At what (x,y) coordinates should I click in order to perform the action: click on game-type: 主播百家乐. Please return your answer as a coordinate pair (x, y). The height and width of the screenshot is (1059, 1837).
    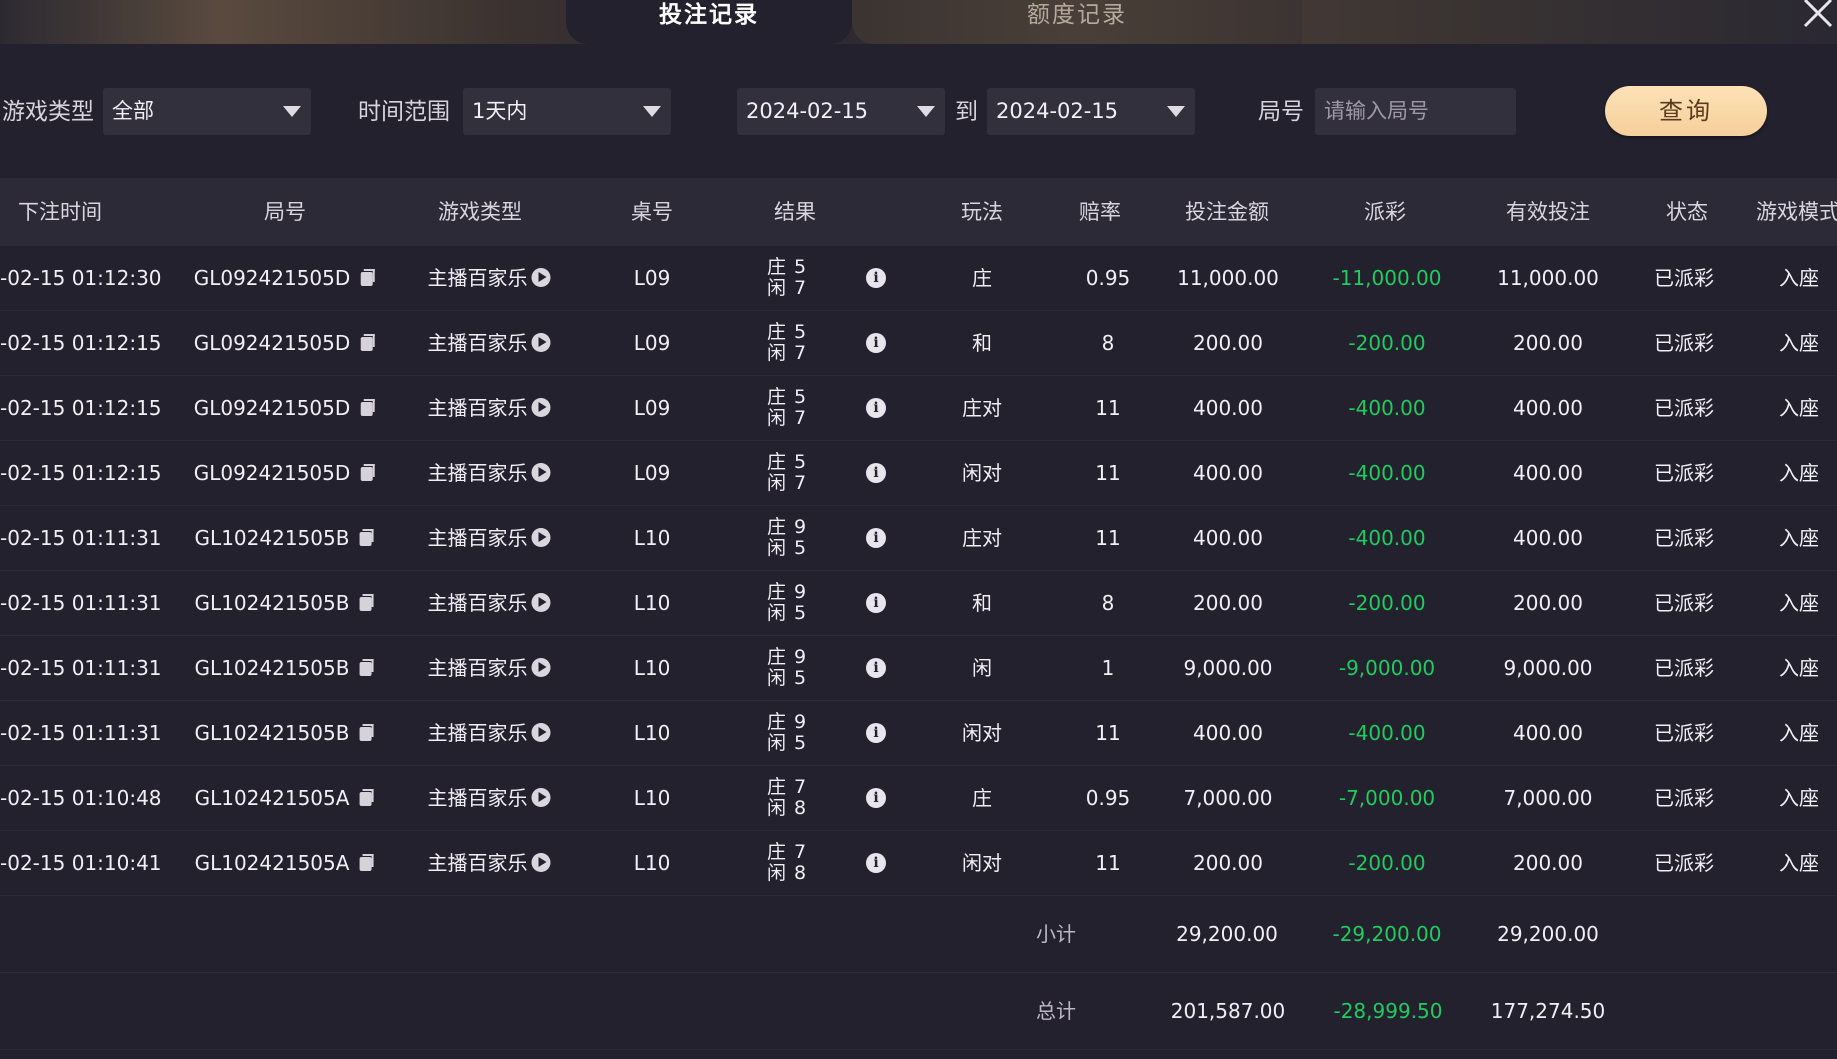
    Looking at the image, I should click on (477, 343).